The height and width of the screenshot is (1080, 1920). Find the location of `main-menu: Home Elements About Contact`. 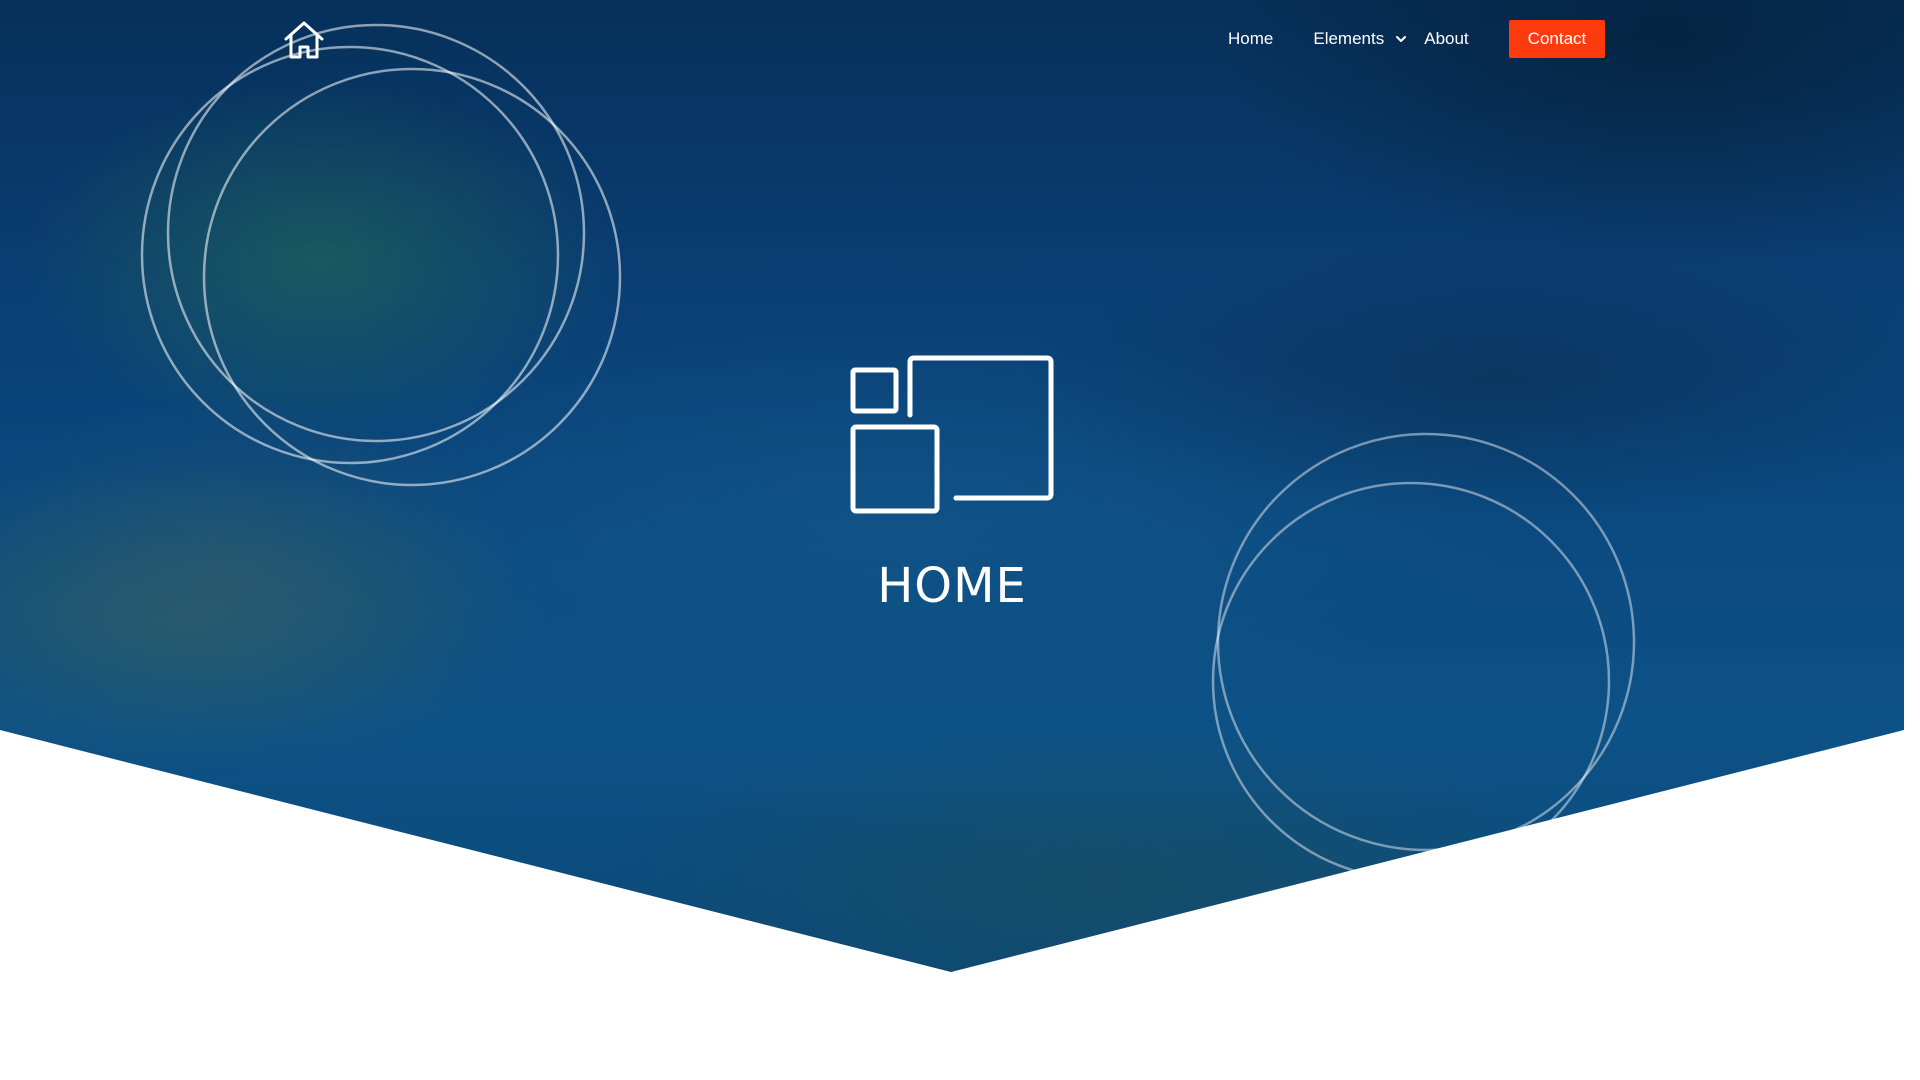

main-menu: Home Elements About Contact is located at coordinates (1417, 39).